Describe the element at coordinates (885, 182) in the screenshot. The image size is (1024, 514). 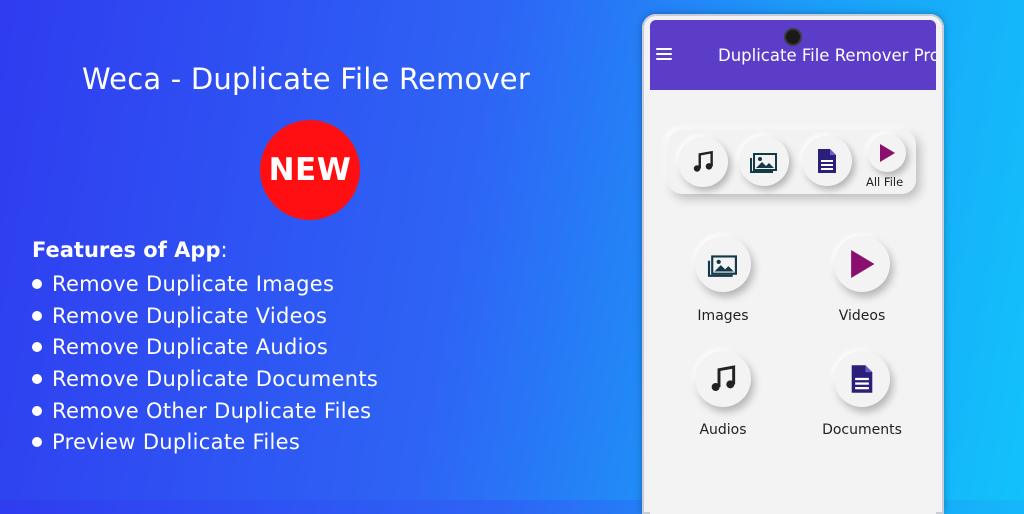
I see `all-file-label: All File` at that location.